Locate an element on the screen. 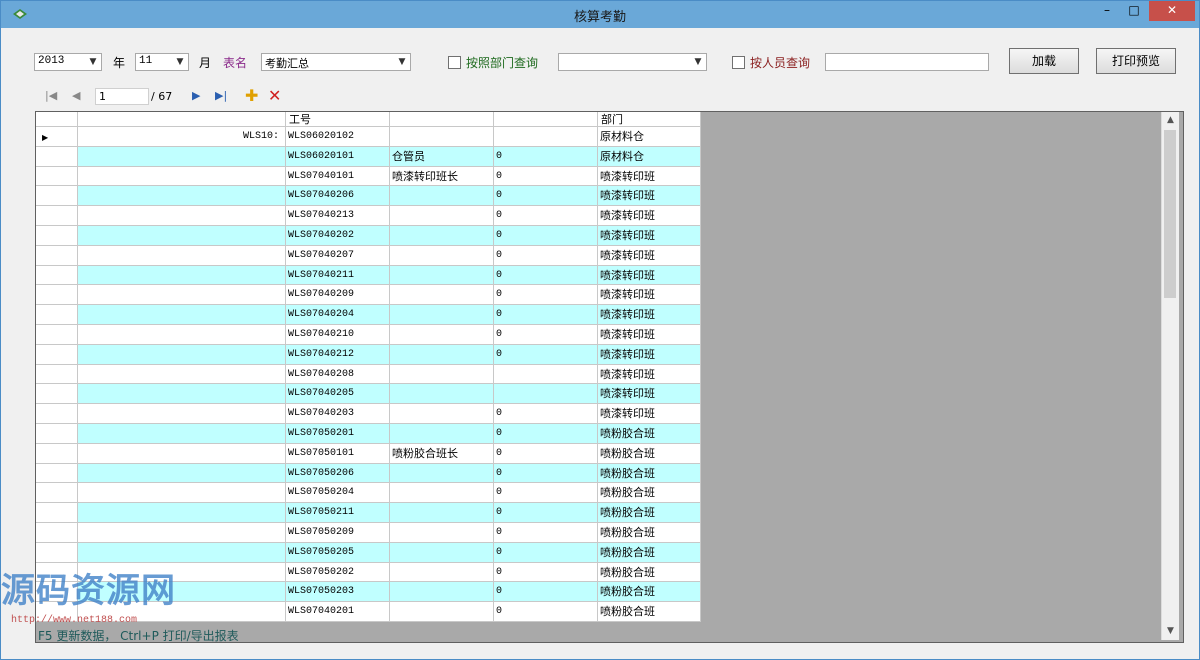 The image size is (1200, 660). table-row: WLS07040211 0 喷漆转印班 is located at coordinates (368, 275).